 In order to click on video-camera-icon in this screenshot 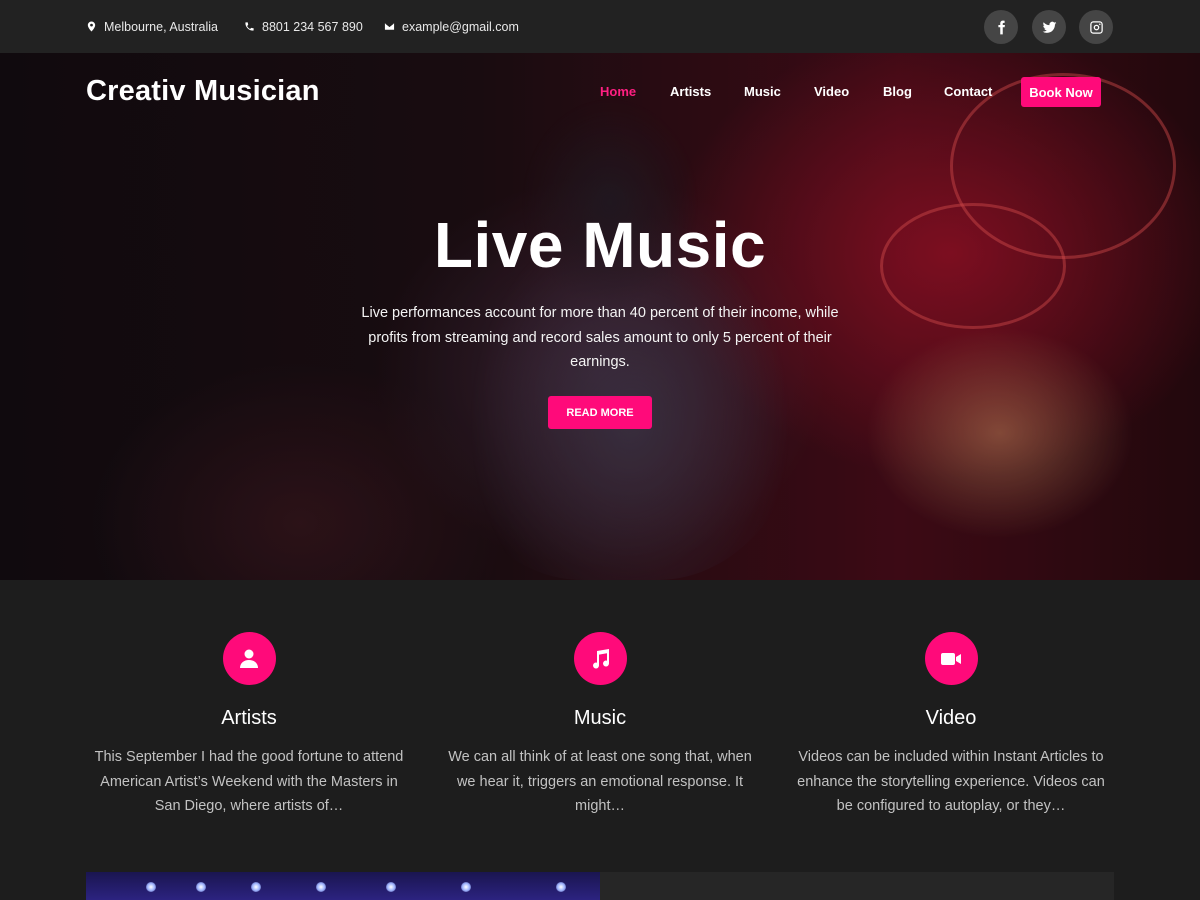, I will do `click(951, 658)`.